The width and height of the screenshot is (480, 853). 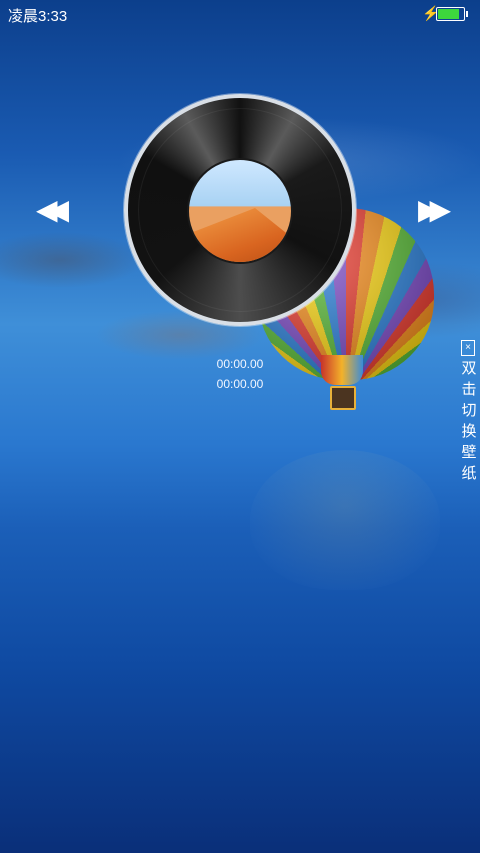 What do you see at coordinates (345, 520) in the screenshot?
I see `balloon-reflection` at bounding box center [345, 520].